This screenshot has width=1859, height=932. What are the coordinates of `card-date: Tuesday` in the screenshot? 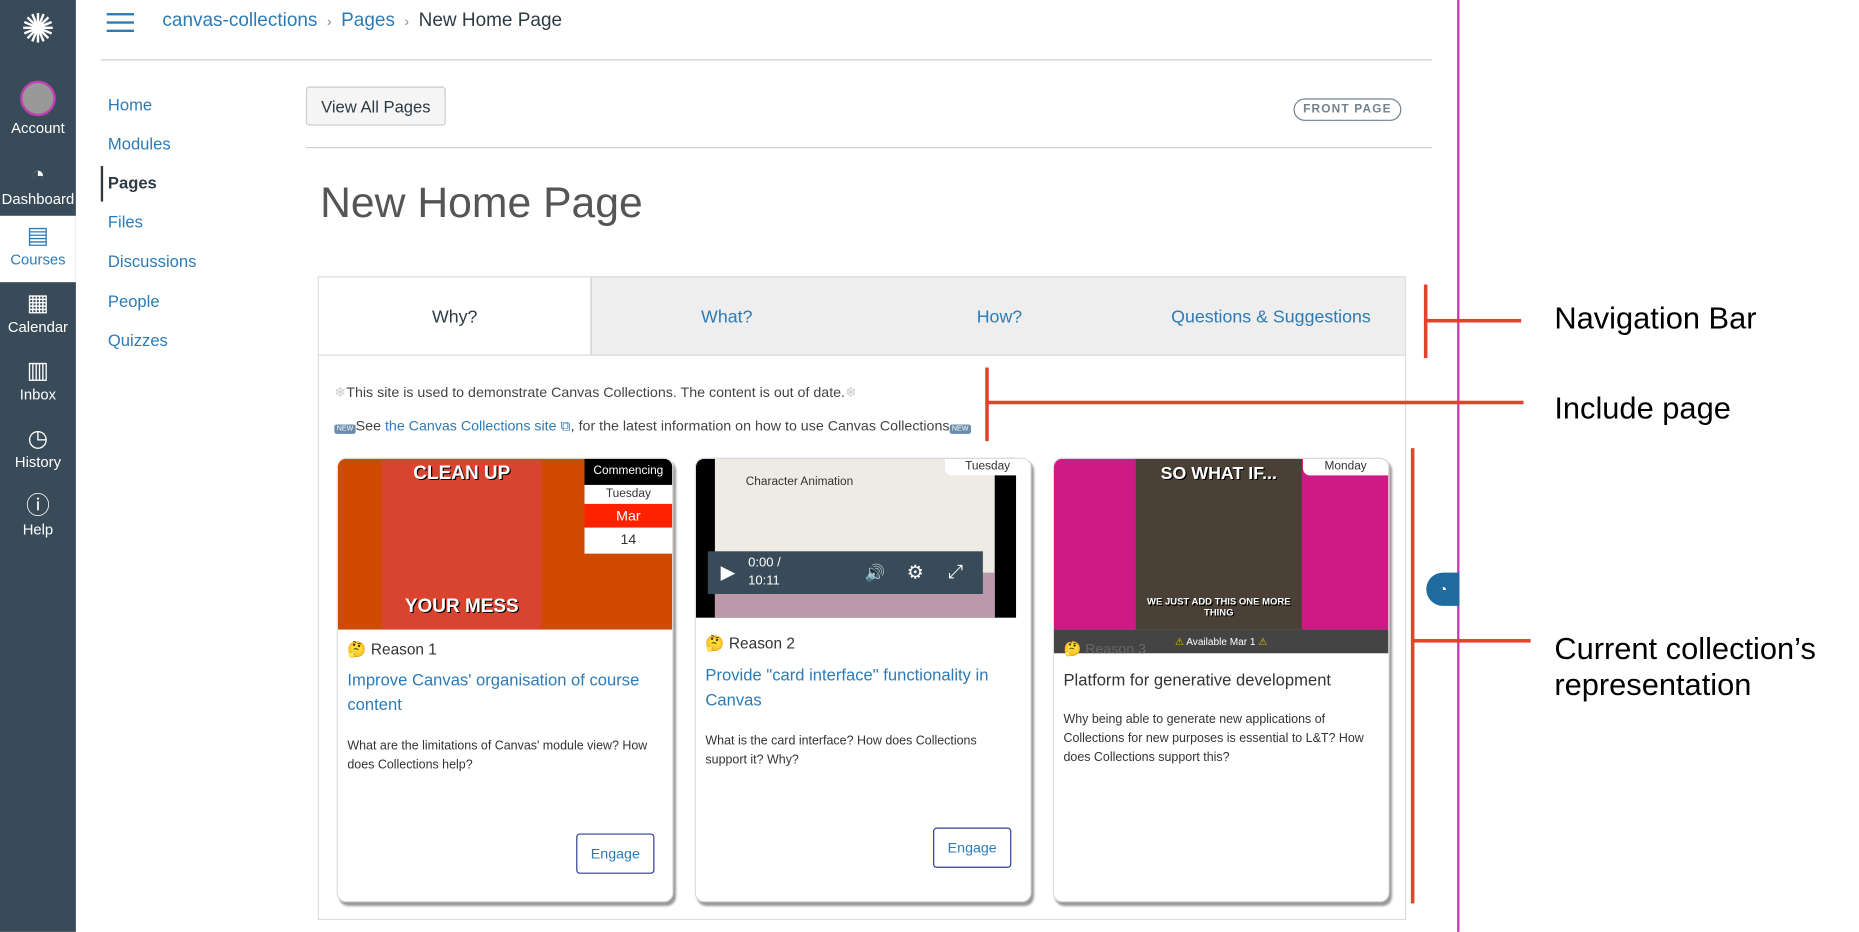 It's located at (987, 467).